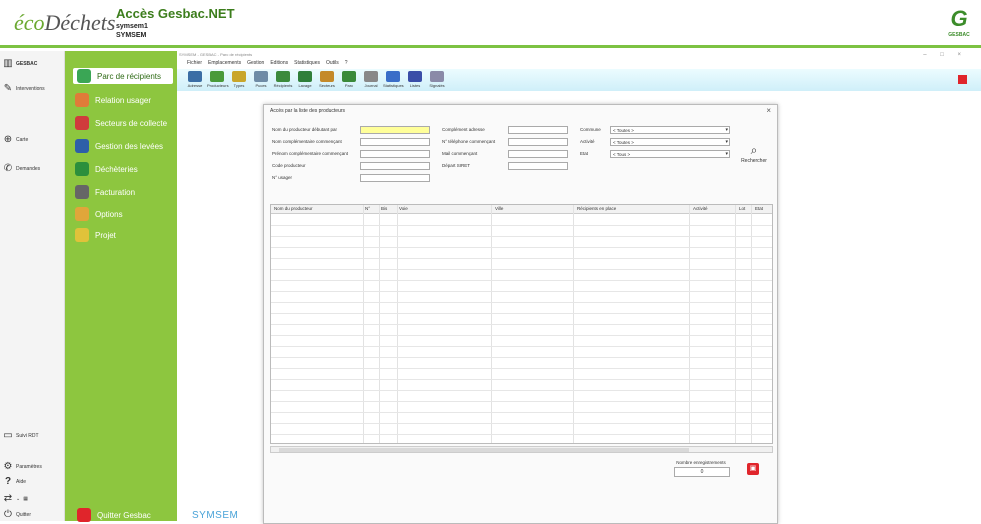 The height and width of the screenshot is (524, 981). What do you see at coordinates (119, 146) in the screenshot?
I see `nav-item-levees: Gestion des levées` at bounding box center [119, 146].